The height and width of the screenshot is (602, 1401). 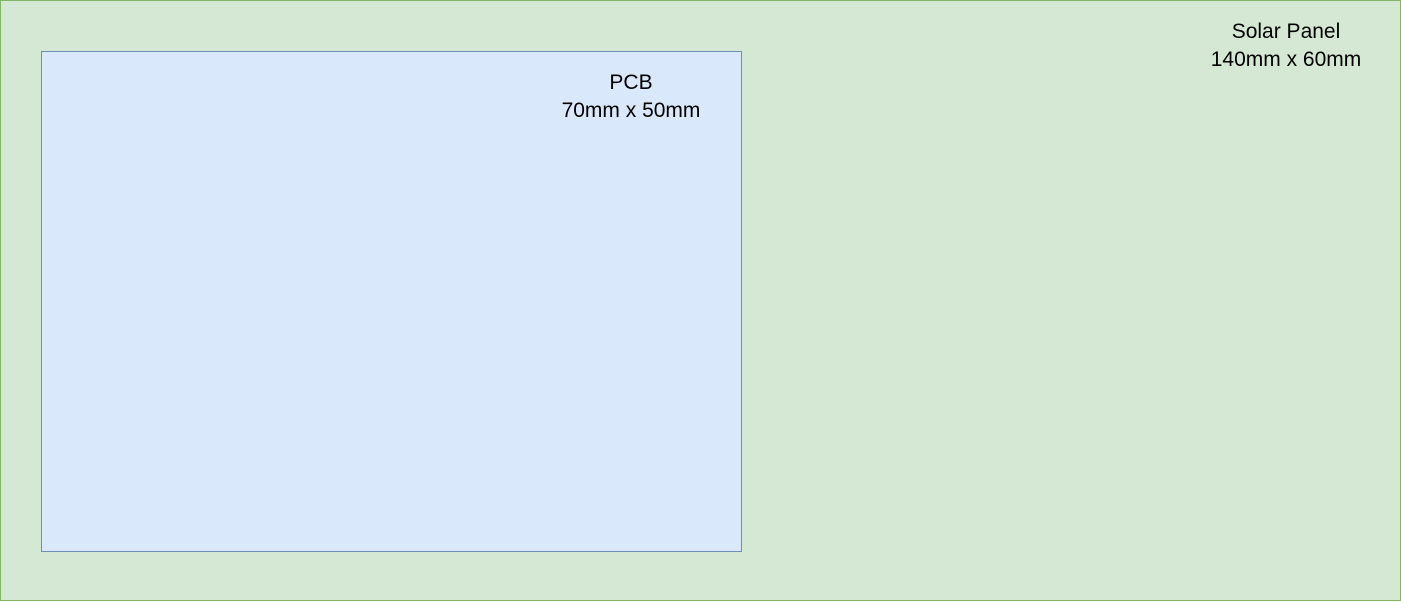 I want to click on solar-panel-label: Solar Panel 140mm x 60mm, so click(x=1286, y=46).